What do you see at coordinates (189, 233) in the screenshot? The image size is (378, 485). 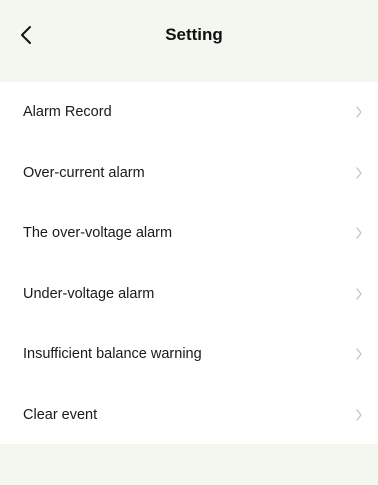 I see `settings-item-over-voltage-alarm: The over-voltage alarm` at bounding box center [189, 233].